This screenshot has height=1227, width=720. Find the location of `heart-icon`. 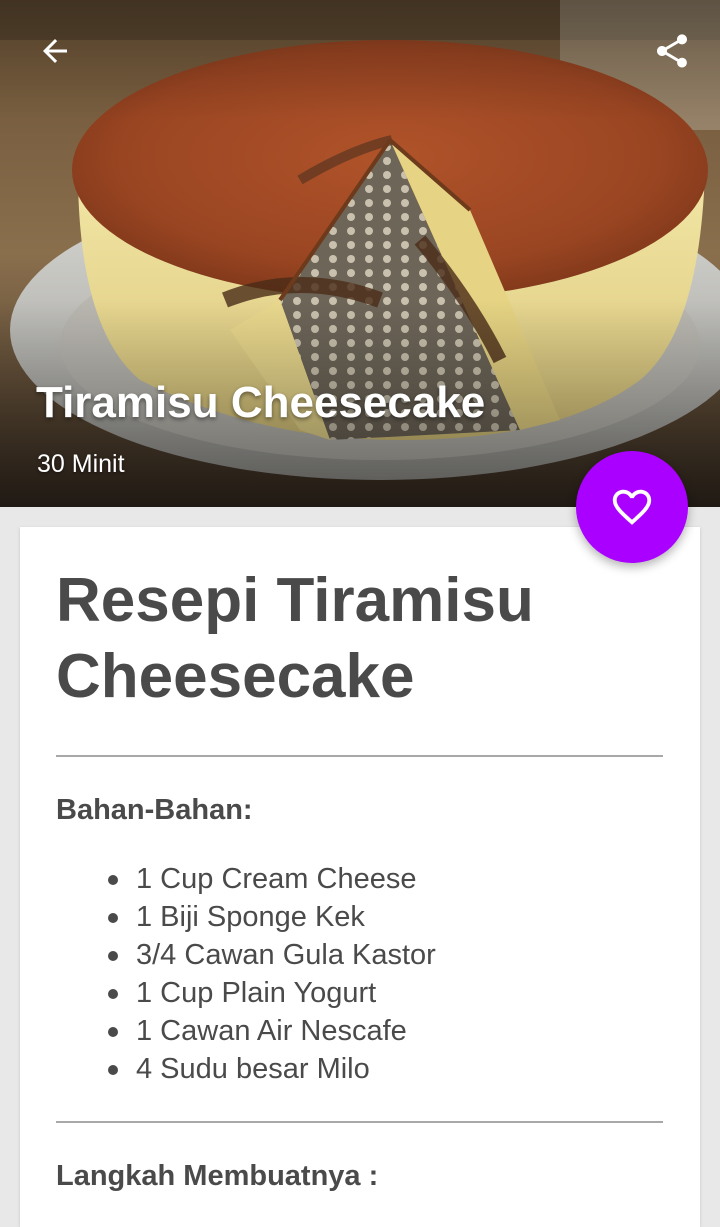

heart-icon is located at coordinates (632, 507).